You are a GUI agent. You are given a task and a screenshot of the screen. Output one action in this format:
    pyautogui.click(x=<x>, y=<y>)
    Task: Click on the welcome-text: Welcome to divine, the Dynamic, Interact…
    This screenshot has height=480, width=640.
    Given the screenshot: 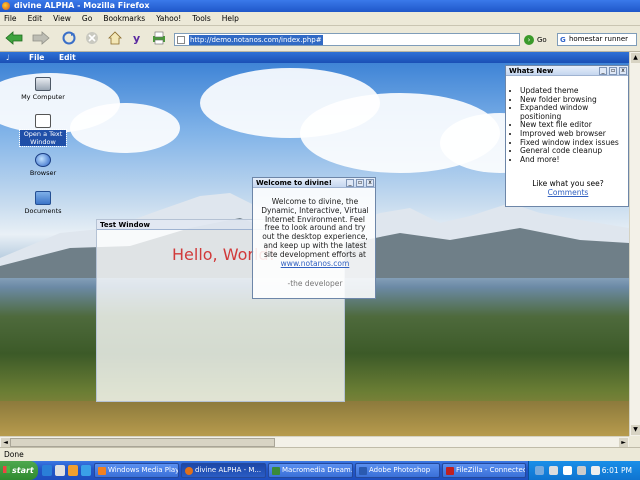 What is the action you would take?
    pyautogui.click(x=315, y=232)
    